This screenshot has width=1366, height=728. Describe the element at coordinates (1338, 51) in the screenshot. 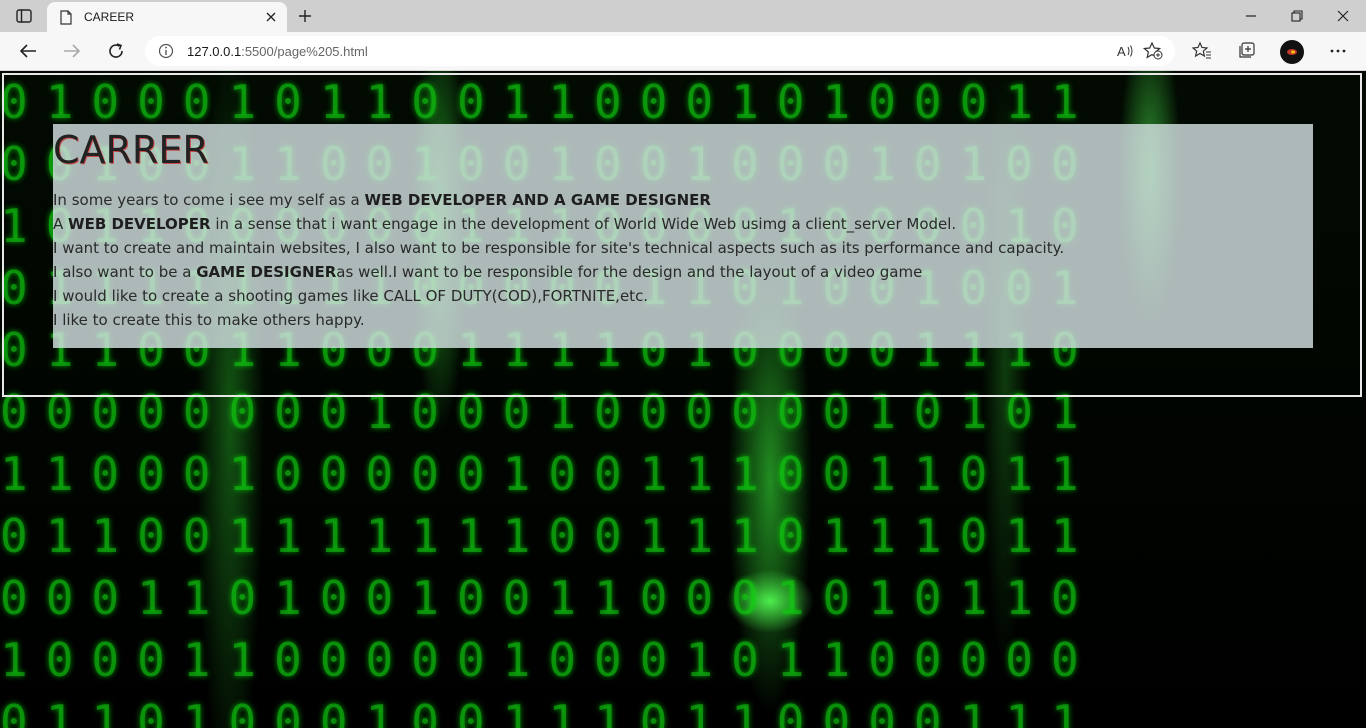

I see `more-icon` at that location.